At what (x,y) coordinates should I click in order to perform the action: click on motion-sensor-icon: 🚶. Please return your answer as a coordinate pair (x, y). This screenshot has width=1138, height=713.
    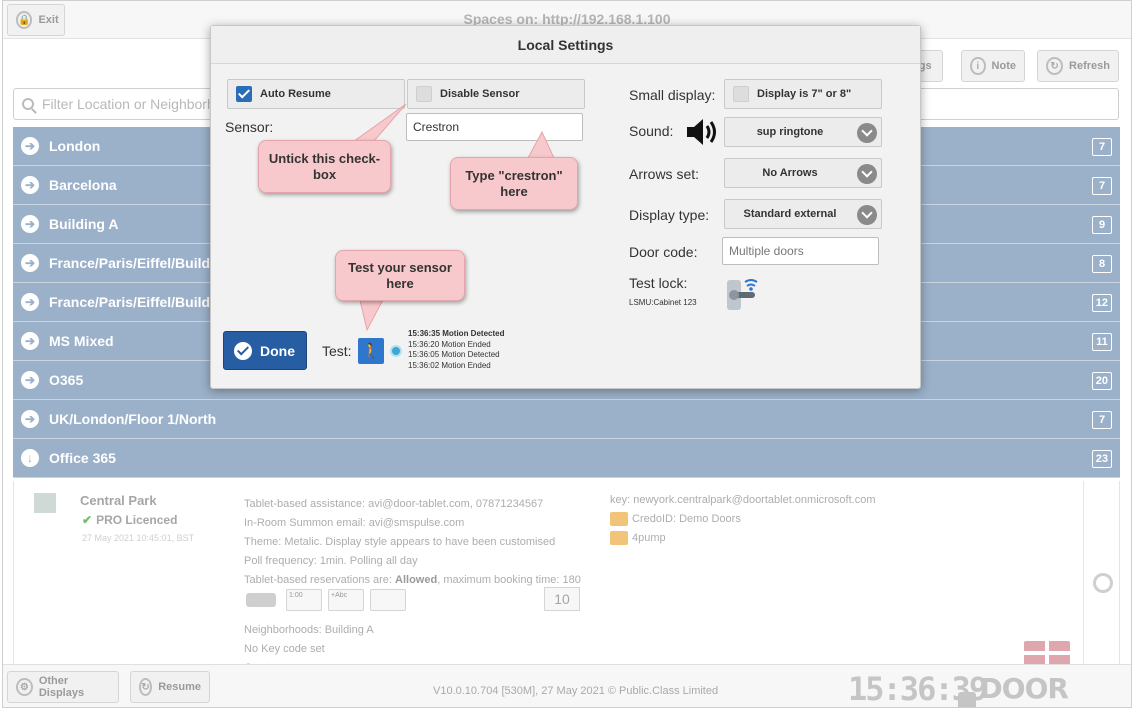
    Looking at the image, I should click on (371, 351).